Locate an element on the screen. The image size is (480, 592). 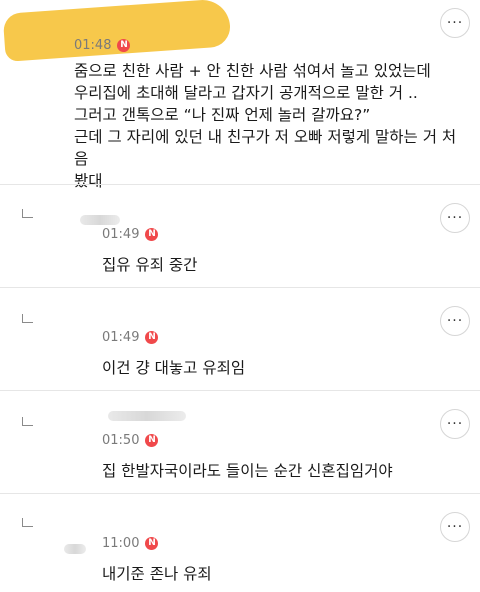
reply-meta: 11:00 N is located at coordinates (130, 543).